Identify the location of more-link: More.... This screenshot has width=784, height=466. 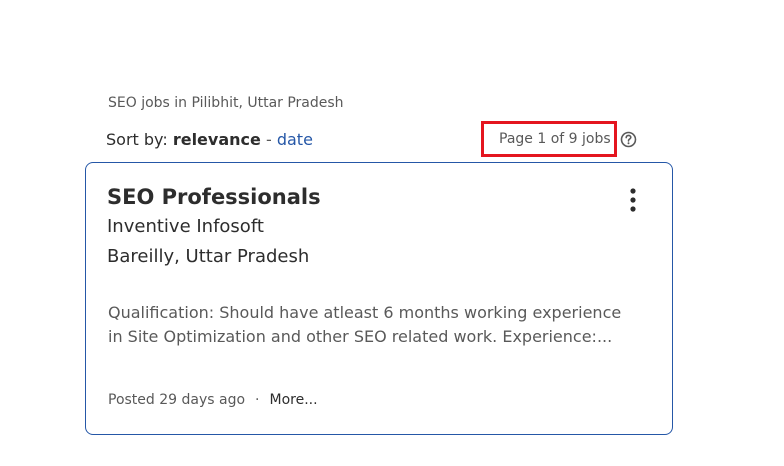
(294, 400).